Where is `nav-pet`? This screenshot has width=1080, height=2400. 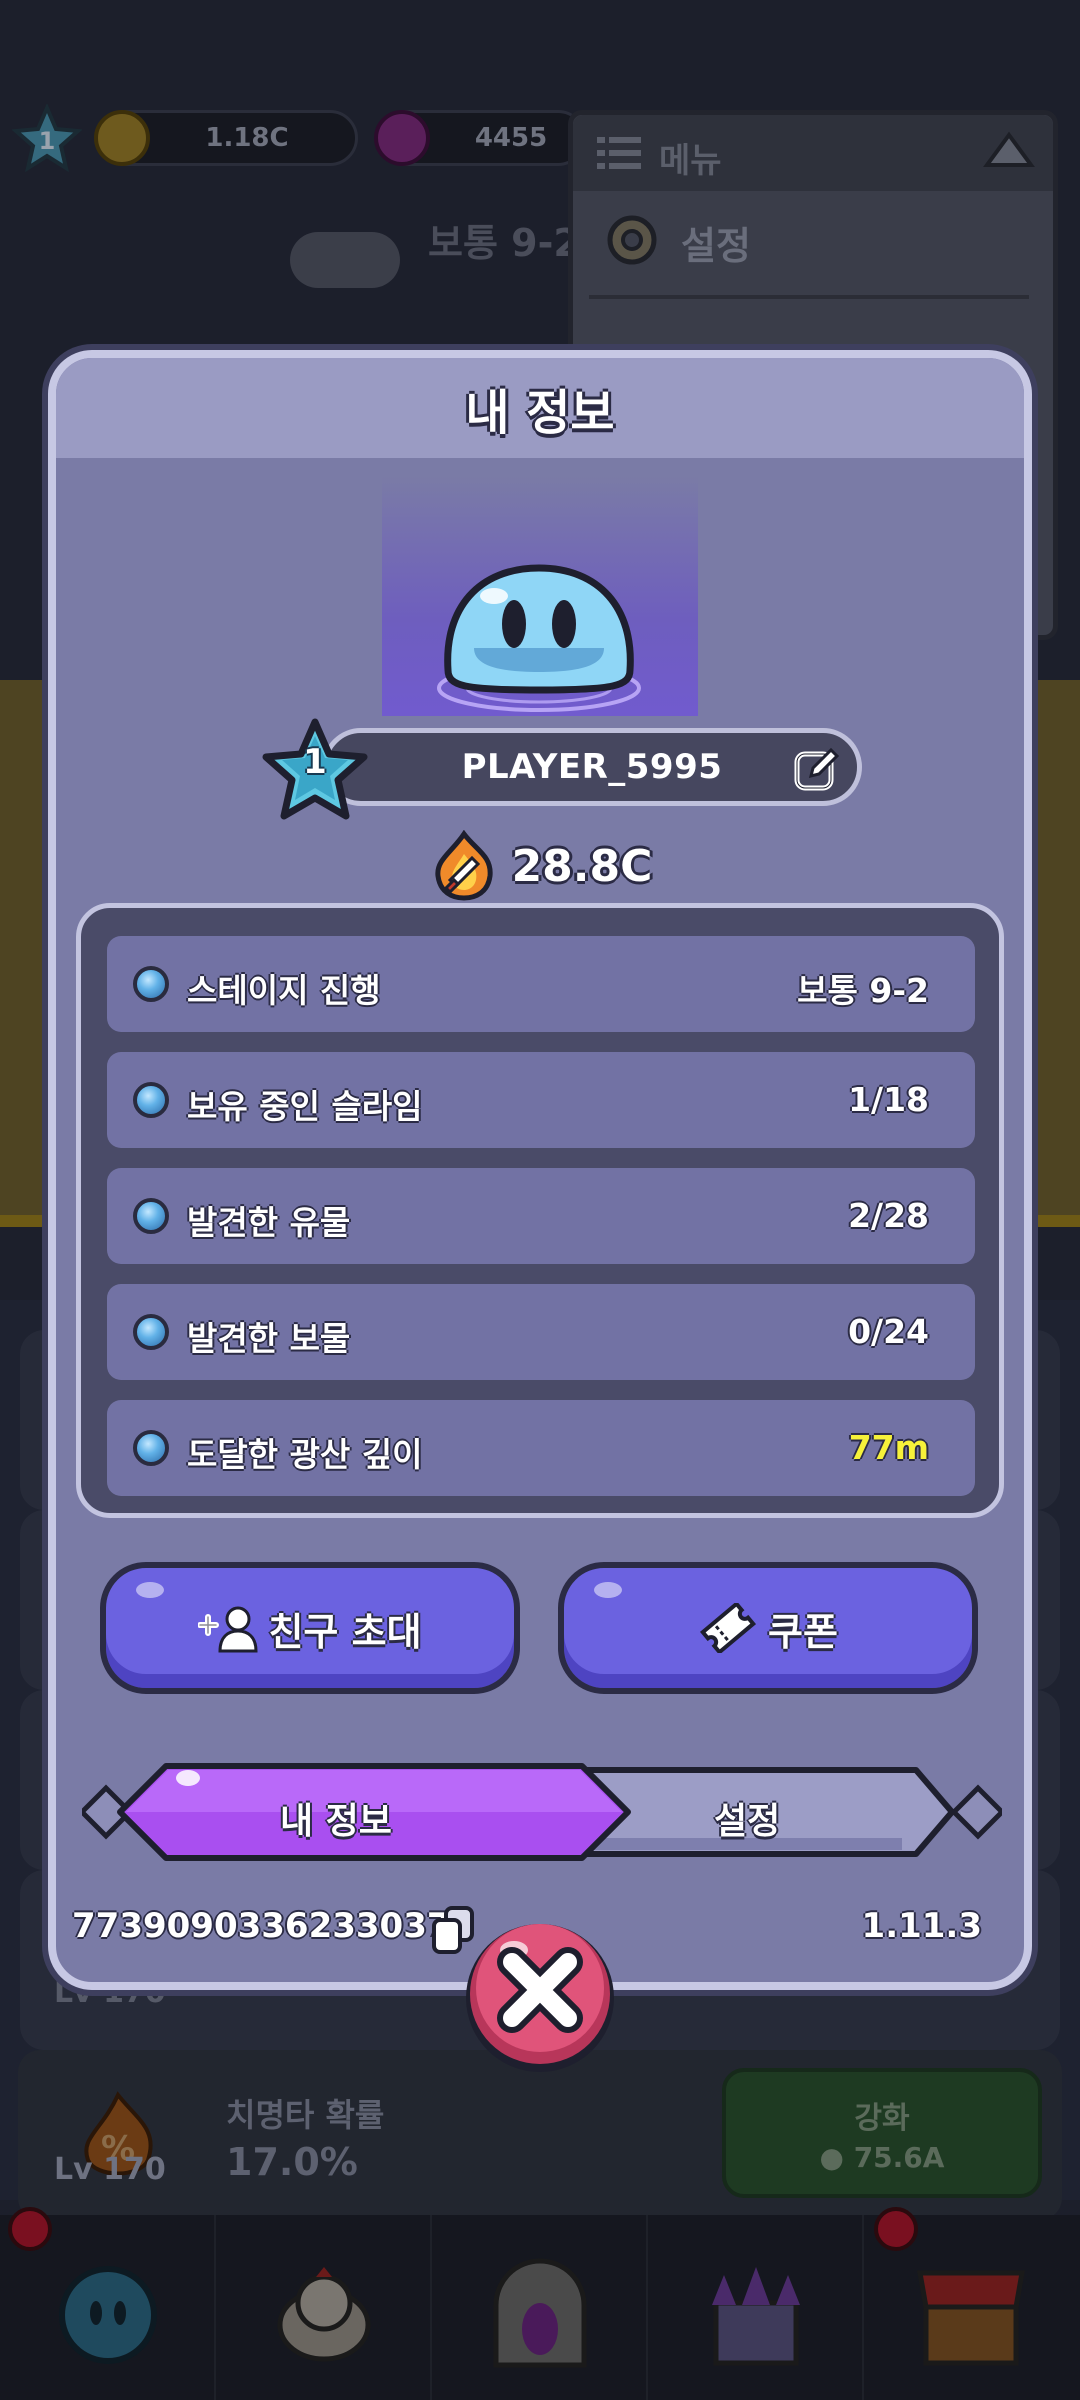
nav-pet is located at coordinates (324, 2307).